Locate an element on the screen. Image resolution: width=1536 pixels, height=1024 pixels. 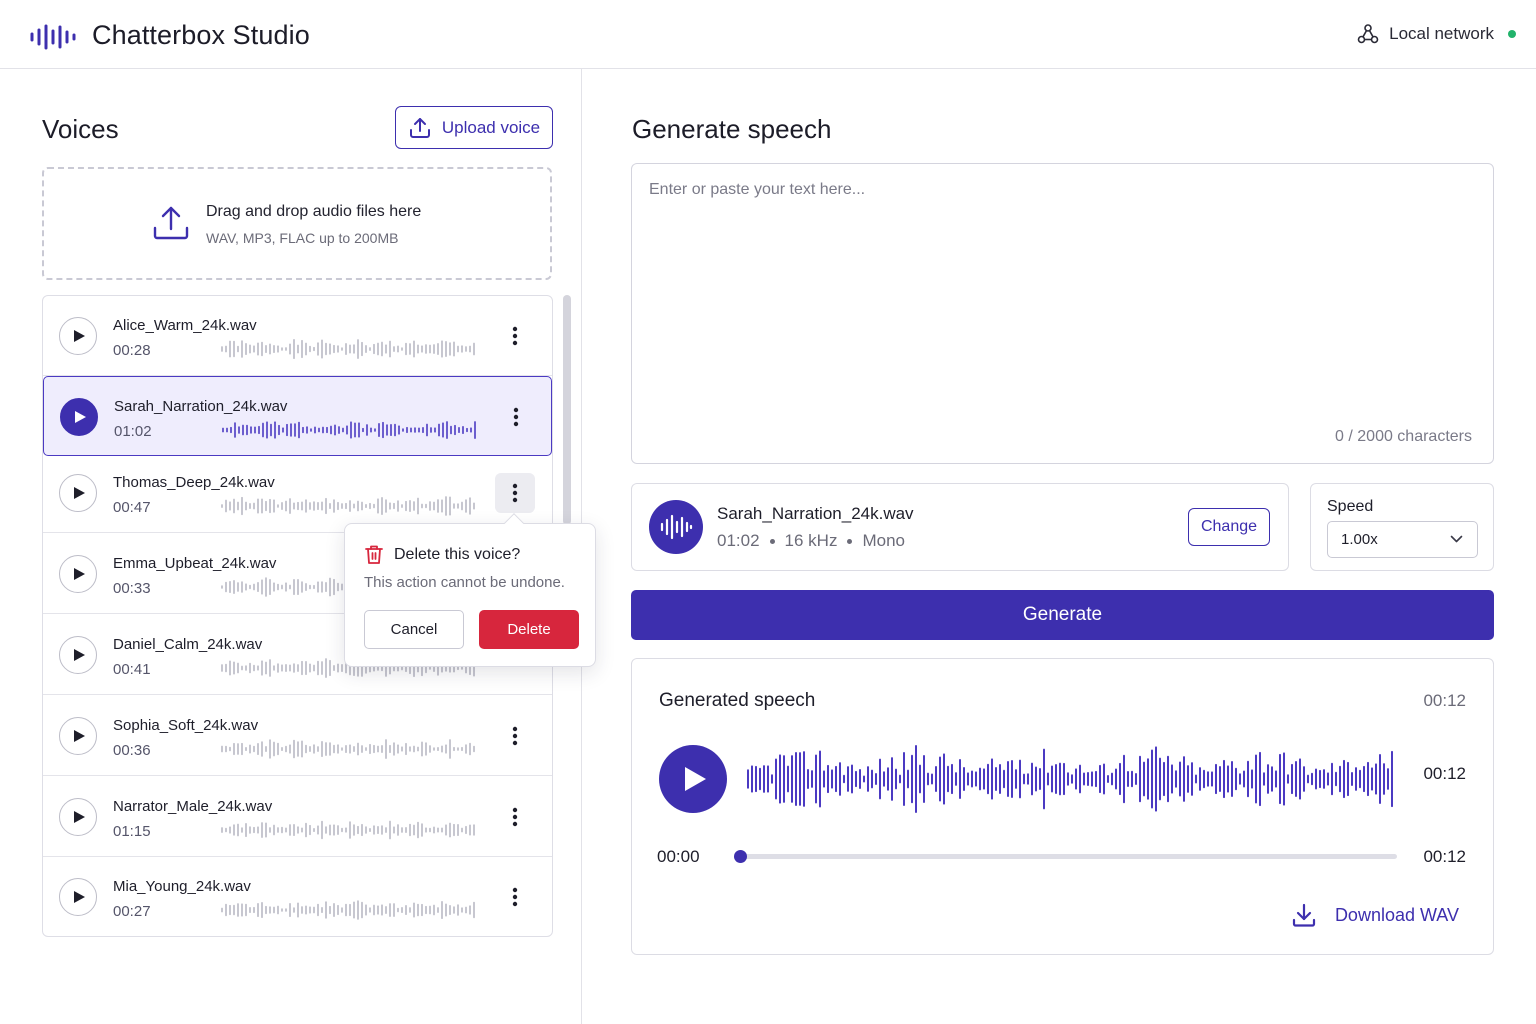
end-time: 00:12 is located at coordinates (1444, 856).